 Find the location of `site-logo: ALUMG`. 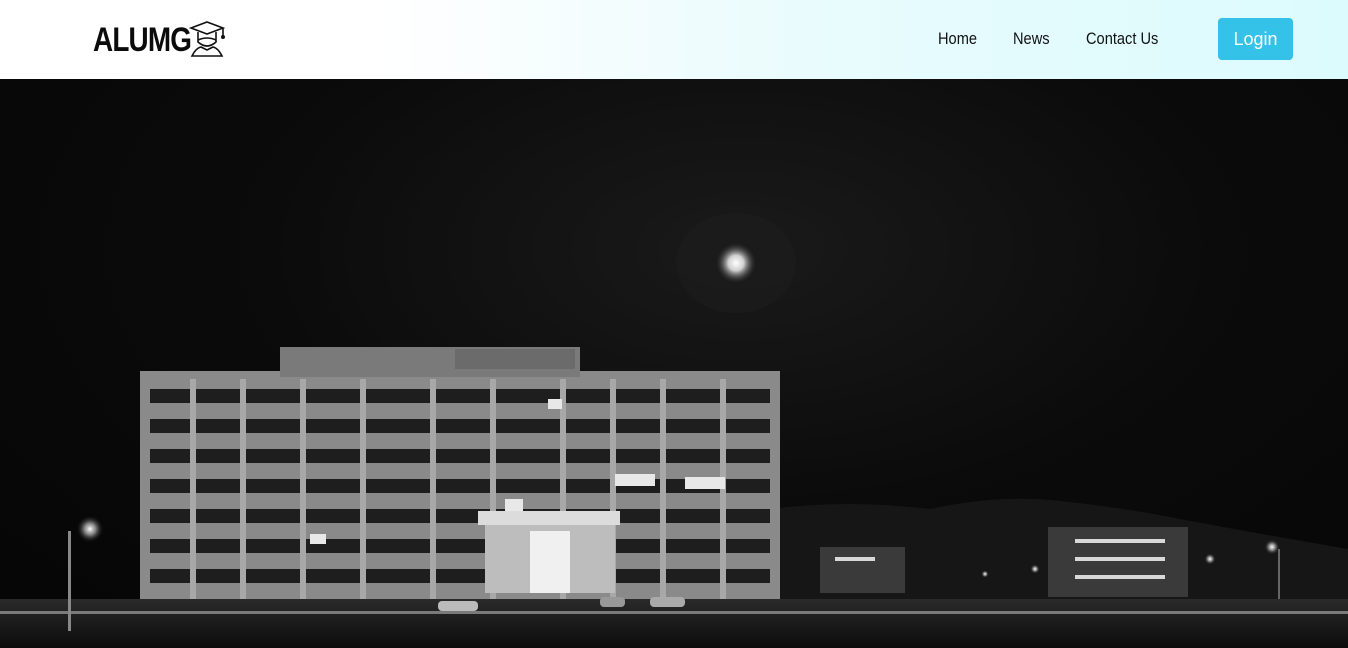

site-logo: ALUMG is located at coordinates (159, 40).